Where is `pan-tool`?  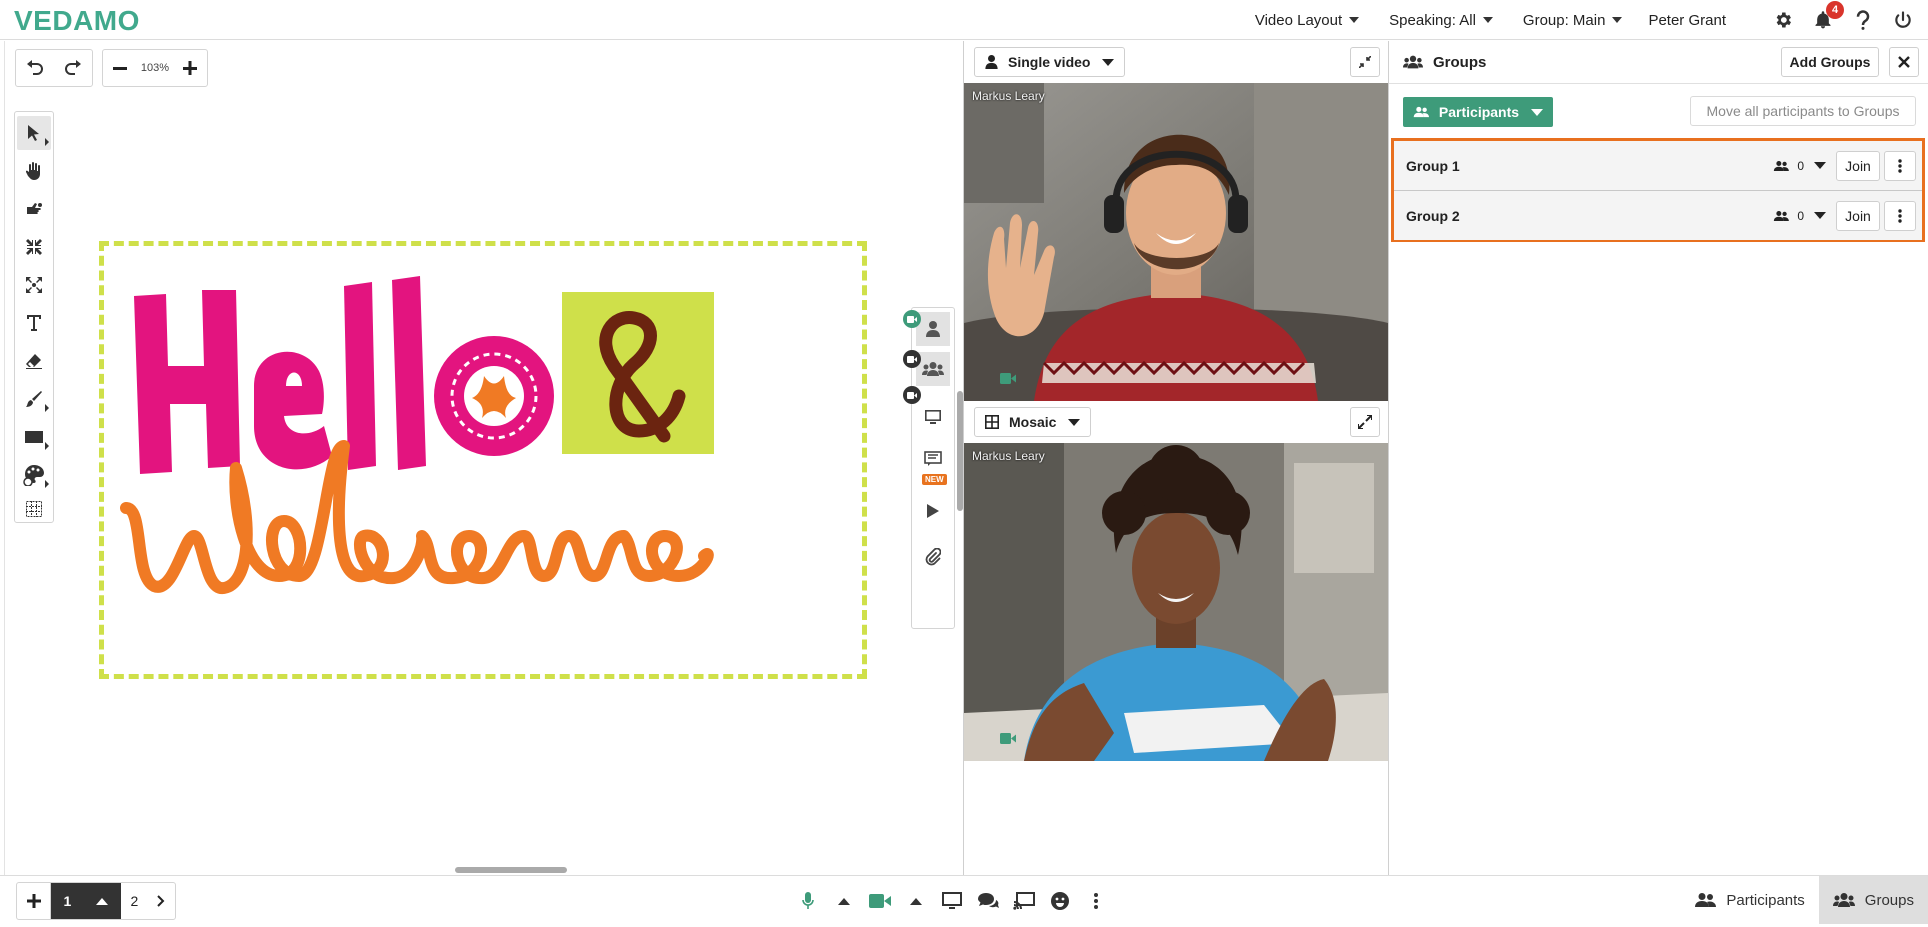 pan-tool is located at coordinates (34, 171).